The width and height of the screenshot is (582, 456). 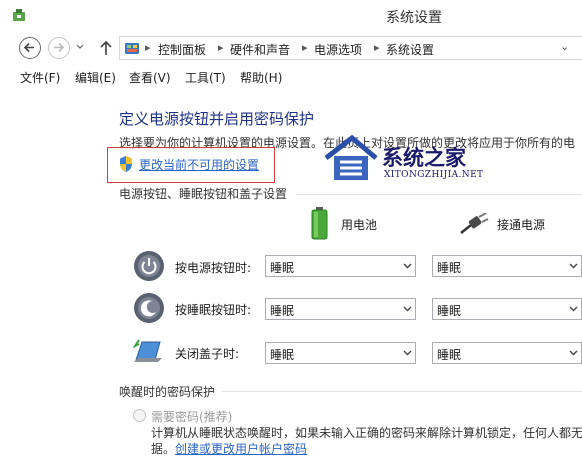 I want to click on address-bar: ▸ 控制面板 ▸ 硬件和声音 ▸ 电源选项 ▸ 系统设置 ⌄, so click(x=350, y=48).